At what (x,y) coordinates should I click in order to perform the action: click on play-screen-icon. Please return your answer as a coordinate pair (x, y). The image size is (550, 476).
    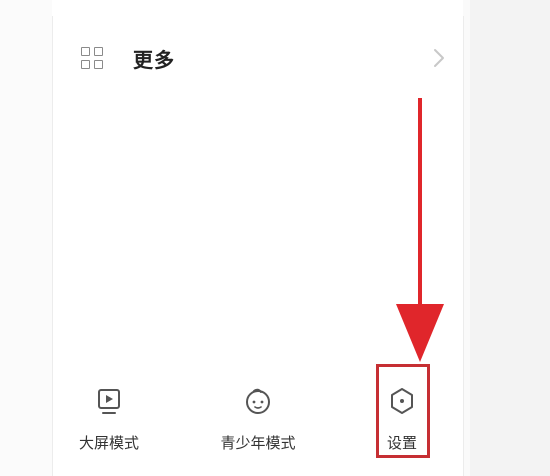
    Looking at the image, I should click on (109, 401).